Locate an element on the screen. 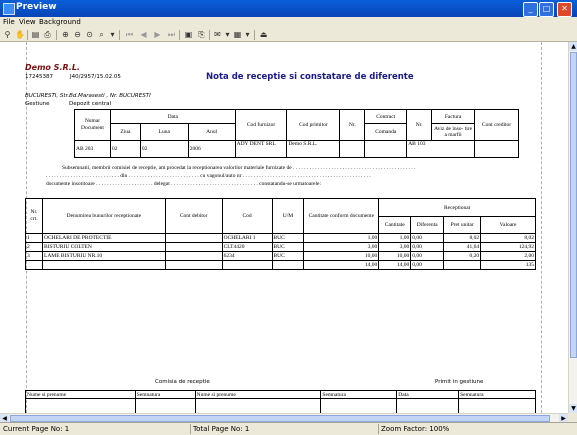 Image resolution: width=577 pixels, height=435 pixels. email-icon: ✉ is located at coordinates (217, 34).